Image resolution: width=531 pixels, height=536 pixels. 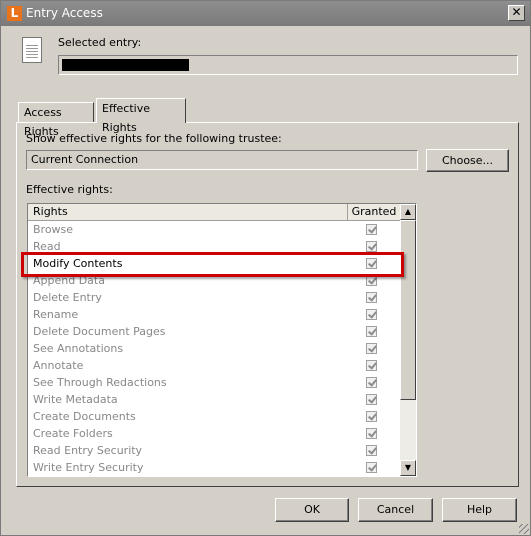 What do you see at coordinates (32, 50) in the screenshot?
I see `document-icon` at bounding box center [32, 50].